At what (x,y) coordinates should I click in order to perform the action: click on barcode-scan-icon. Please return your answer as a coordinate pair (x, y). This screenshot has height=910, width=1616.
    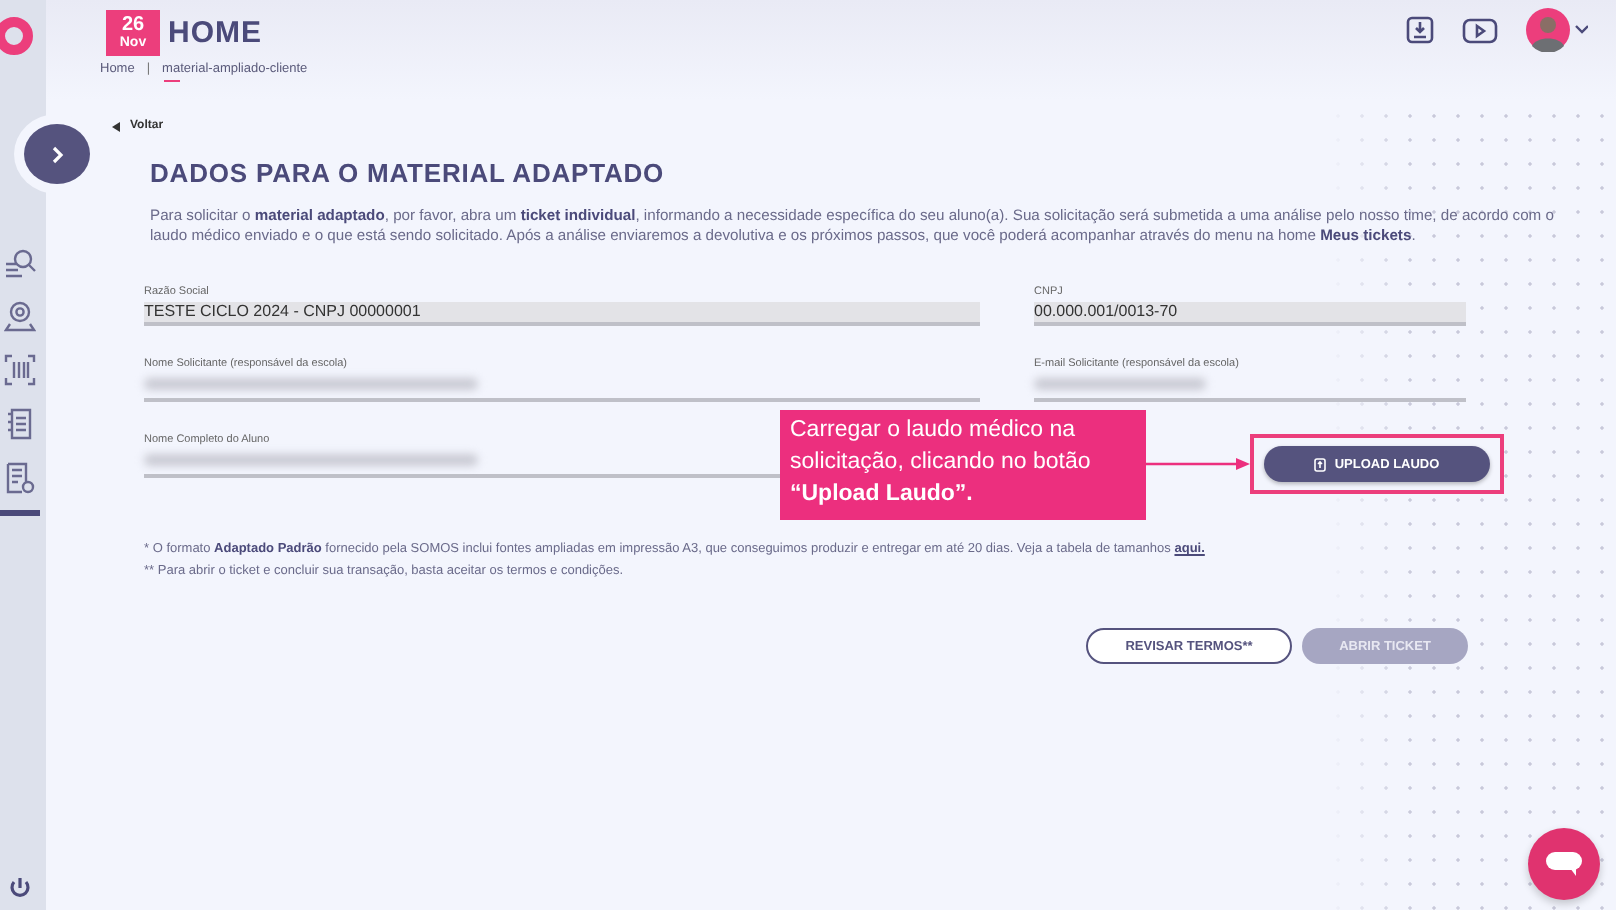
    Looking at the image, I should click on (19, 370).